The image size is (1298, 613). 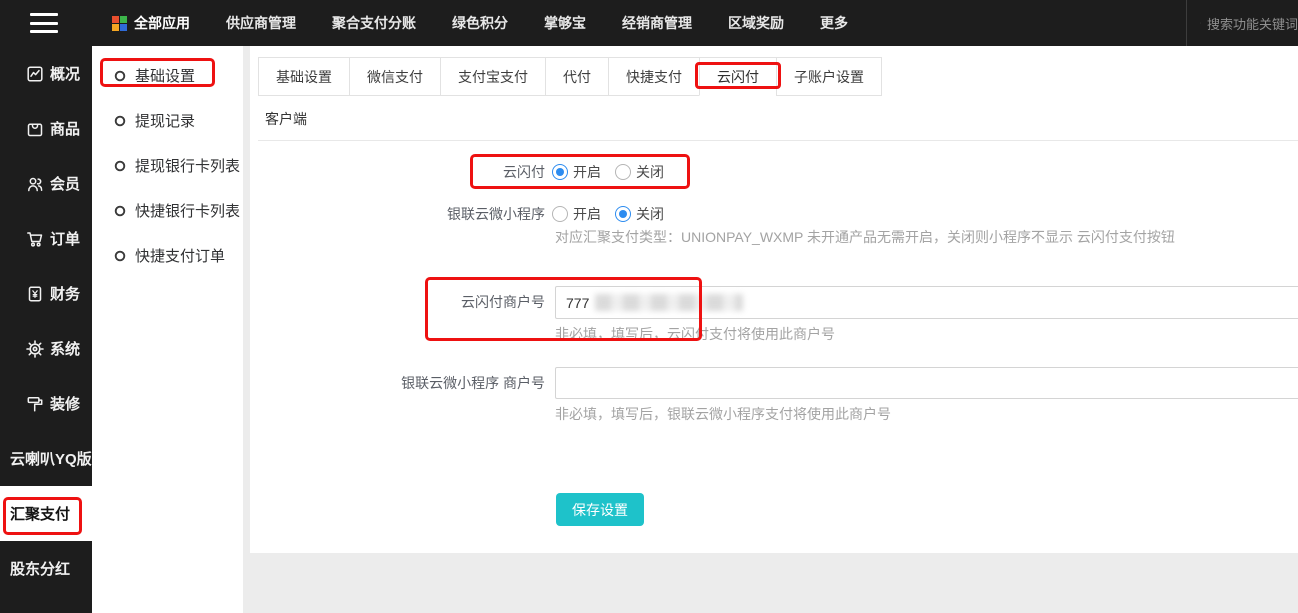 I want to click on tab-proxy-pay: 代付, so click(x=576, y=77).